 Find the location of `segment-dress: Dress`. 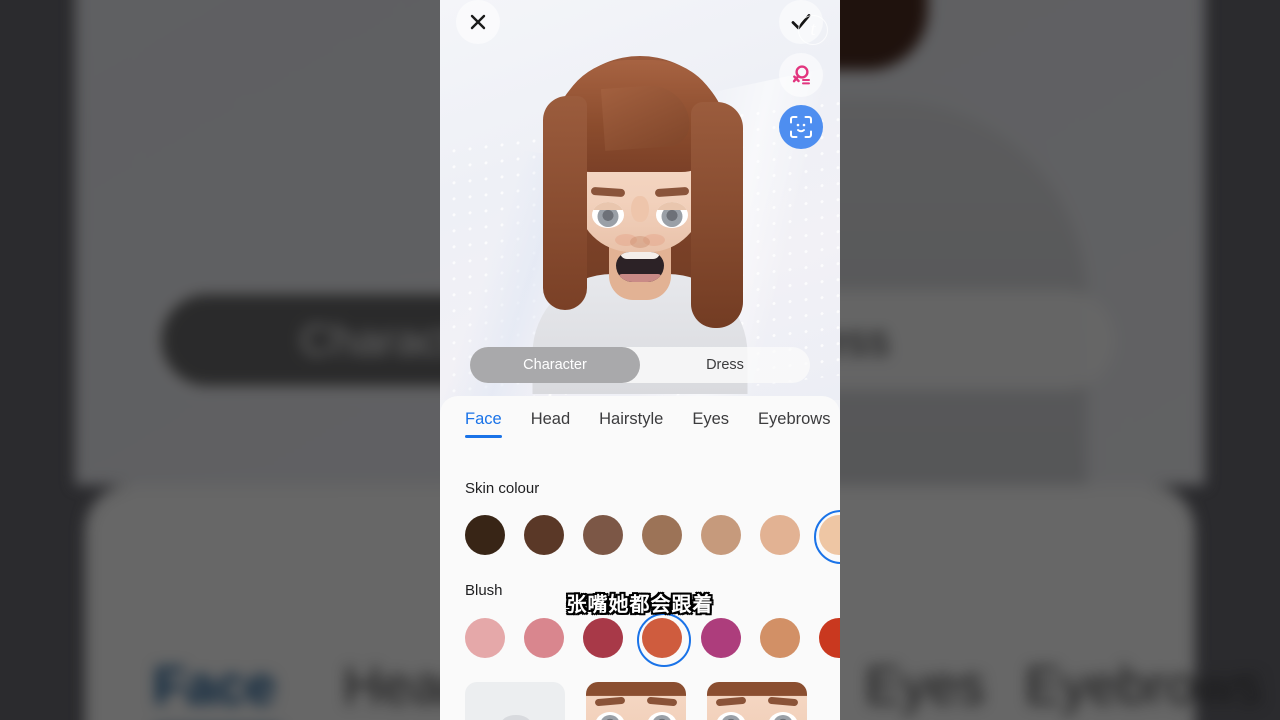

segment-dress: Dress is located at coordinates (725, 365).